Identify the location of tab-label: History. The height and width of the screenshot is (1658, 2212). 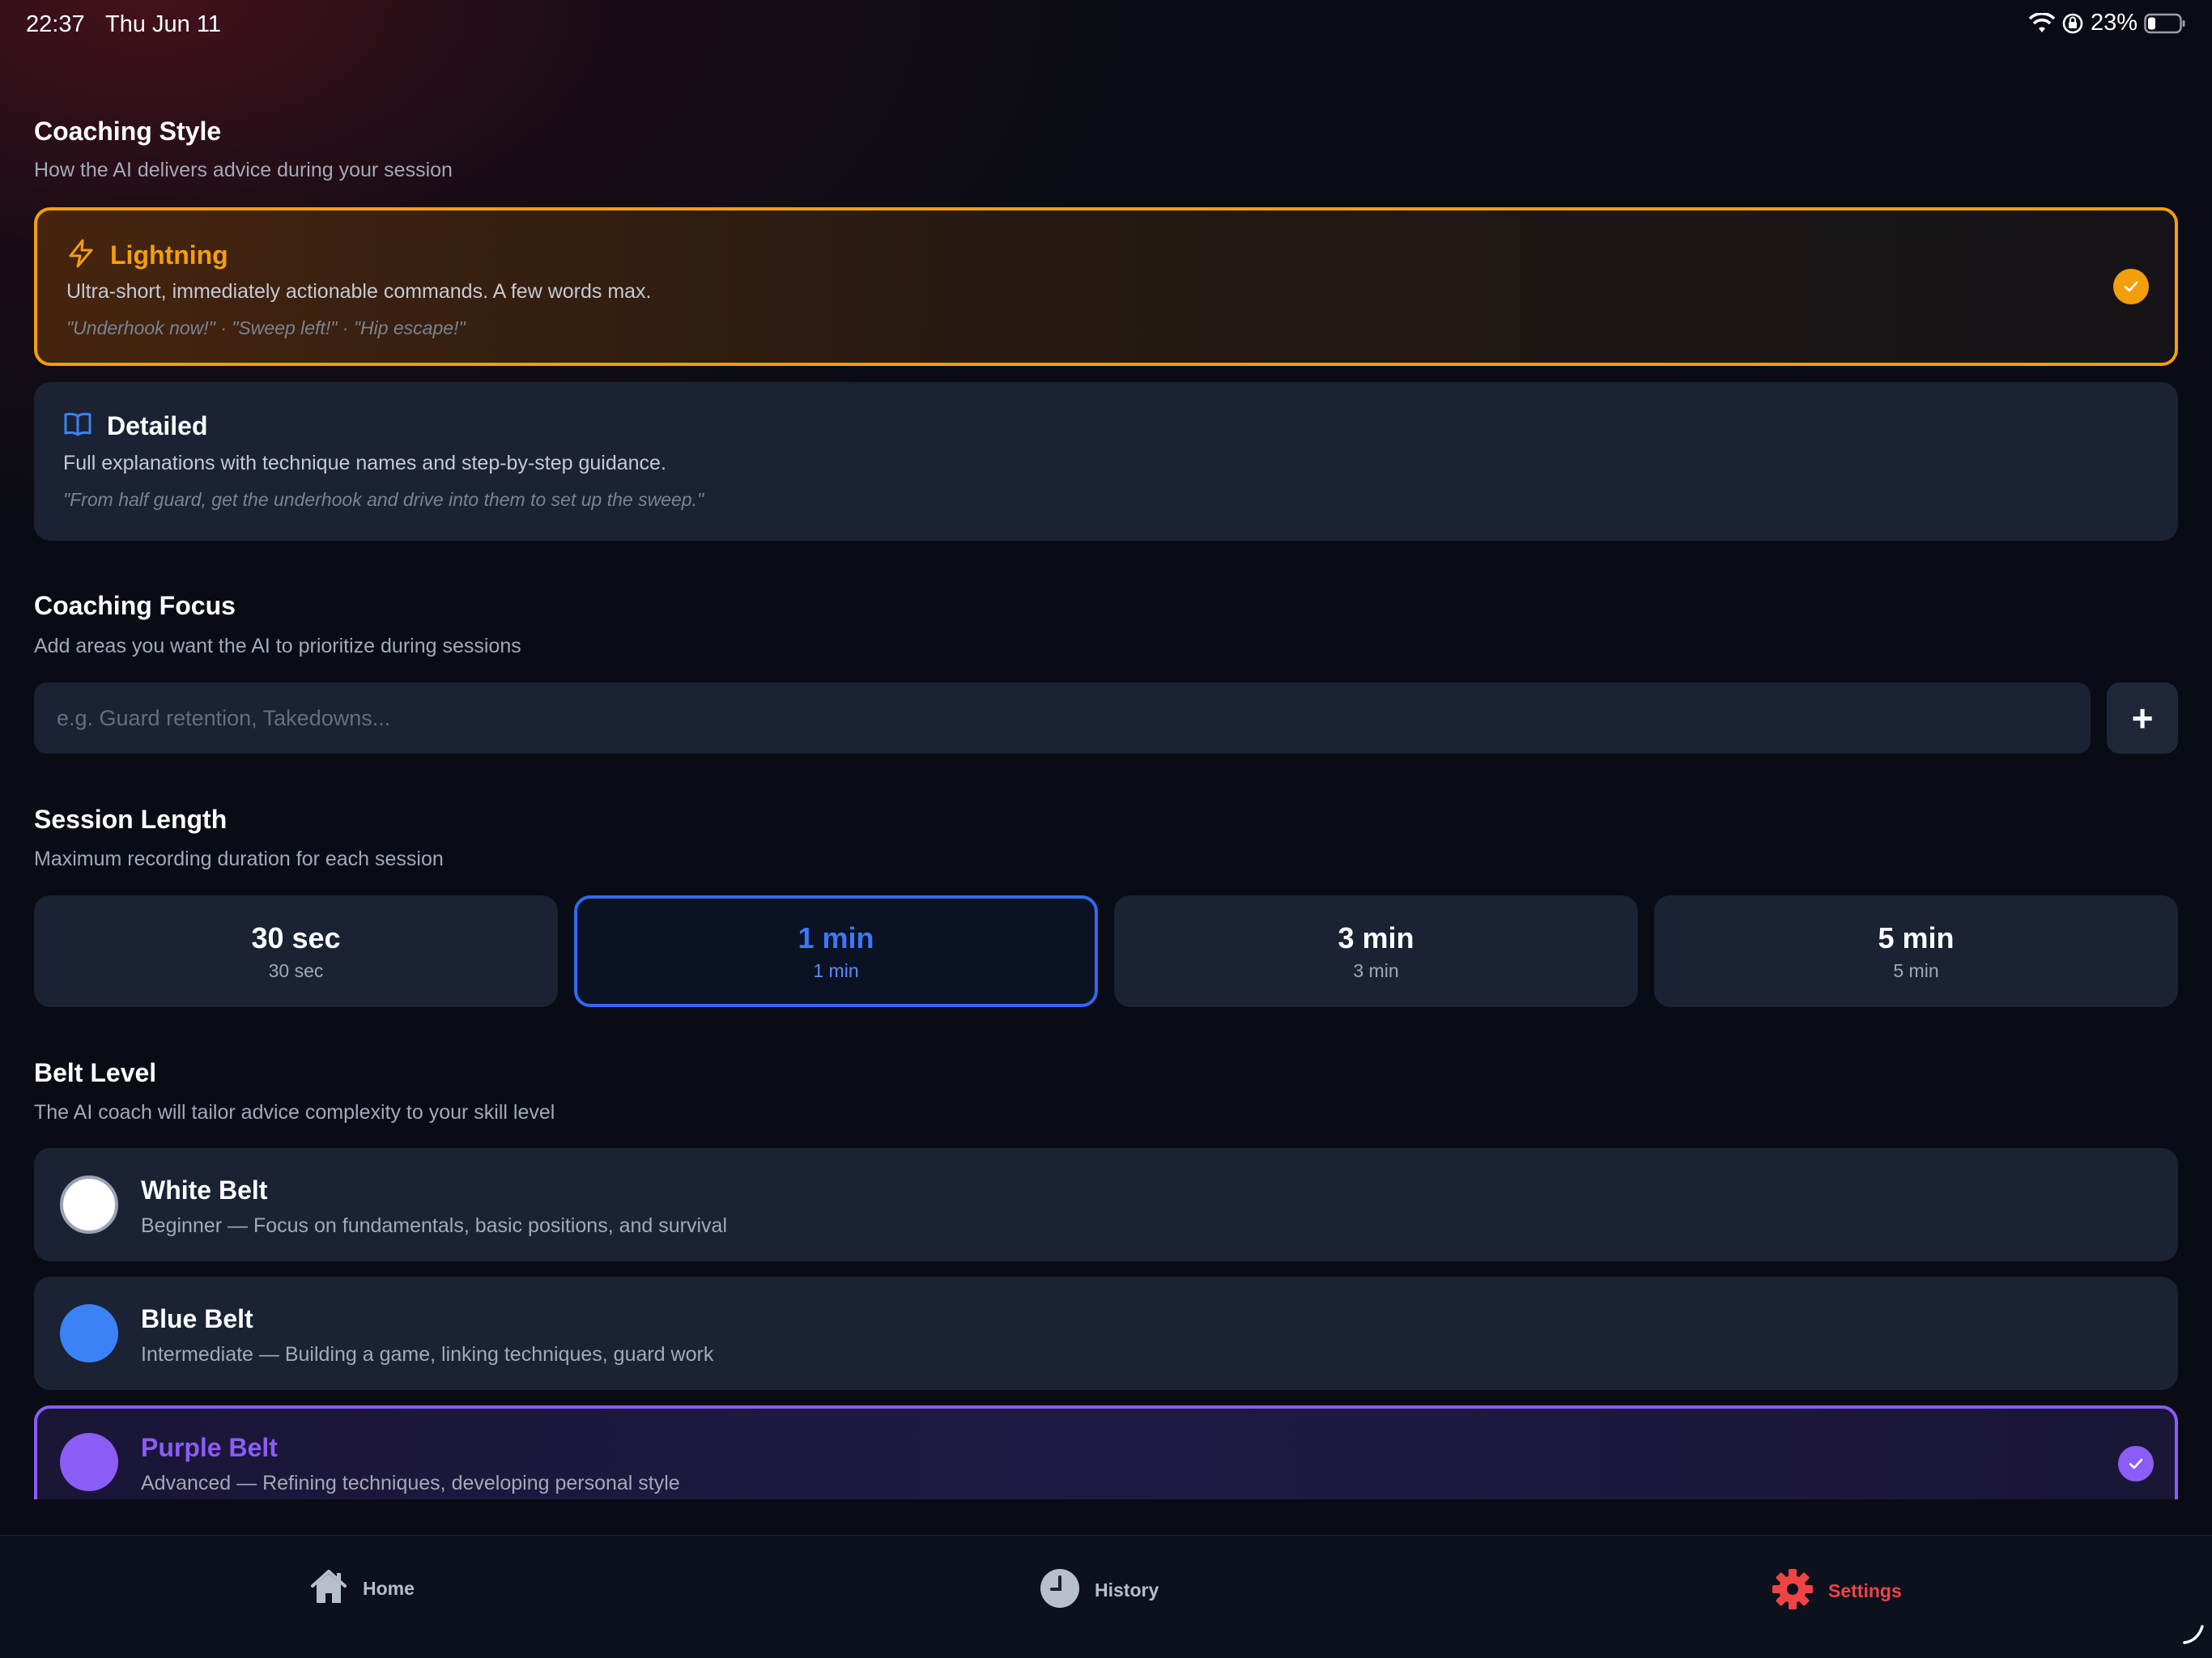
(1127, 1590).